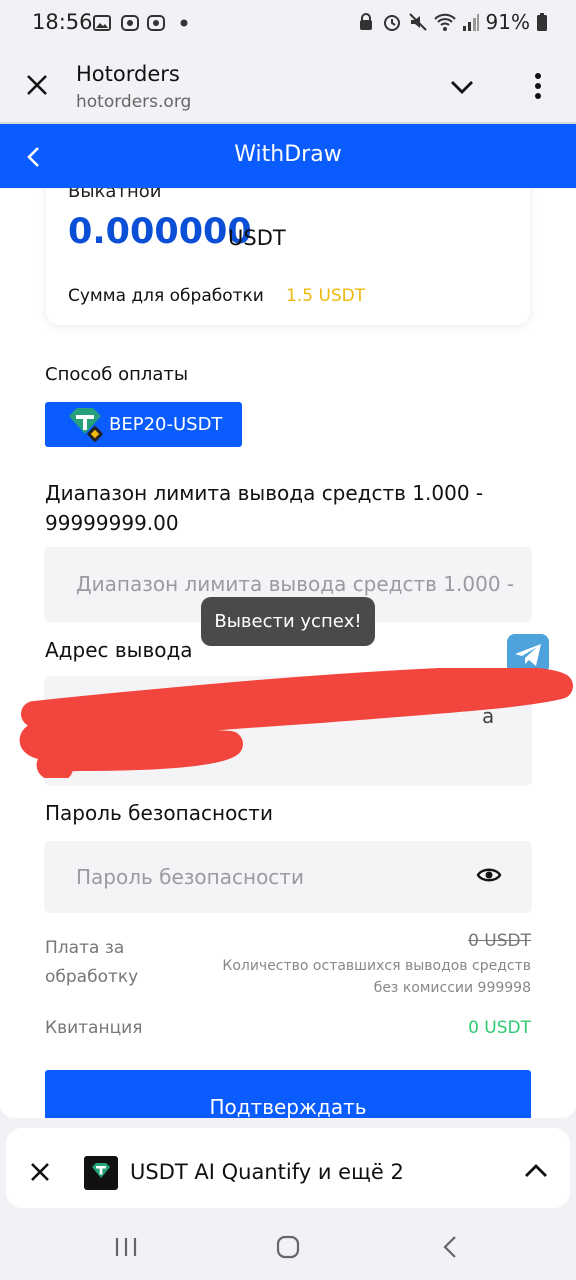 The height and width of the screenshot is (1280, 576). Describe the element at coordinates (102, 23) in the screenshot. I see `gallery-icon` at that location.